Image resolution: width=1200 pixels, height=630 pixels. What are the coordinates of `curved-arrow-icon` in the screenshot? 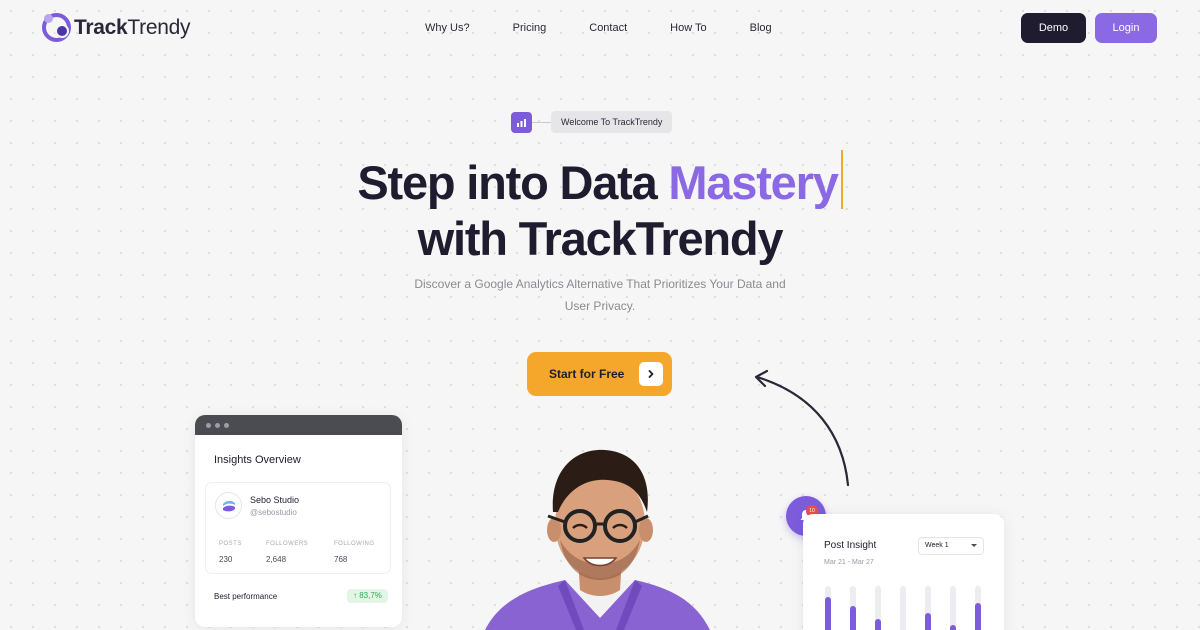 It's located at (802, 428).